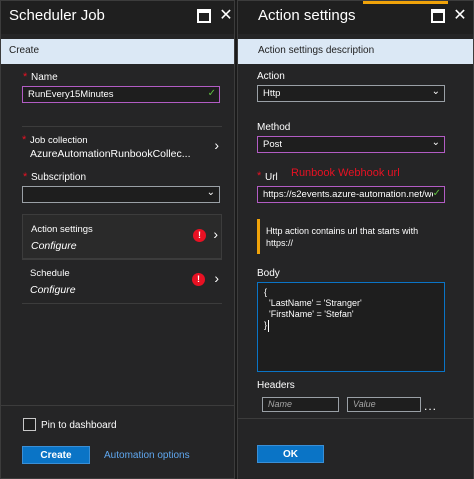  What do you see at coordinates (62, 229) in the screenshot?
I see `action-settings-title: Action settings` at bounding box center [62, 229].